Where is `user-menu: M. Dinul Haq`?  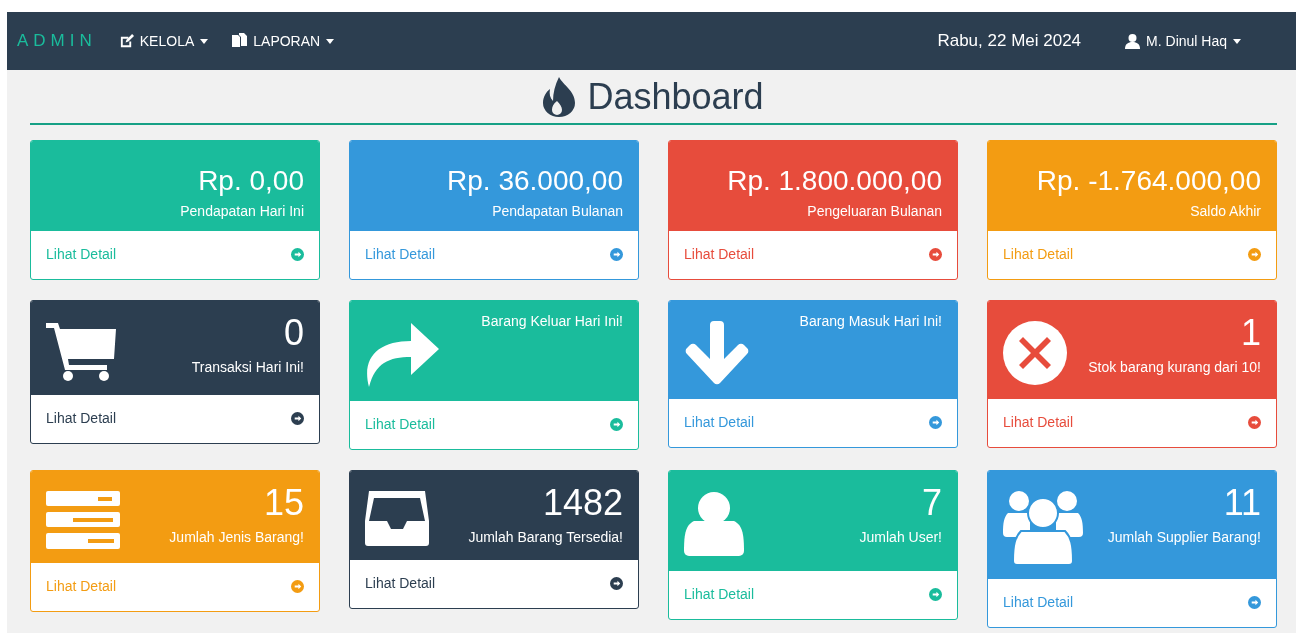
user-menu: M. Dinul Haq is located at coordinates (1183, 41).